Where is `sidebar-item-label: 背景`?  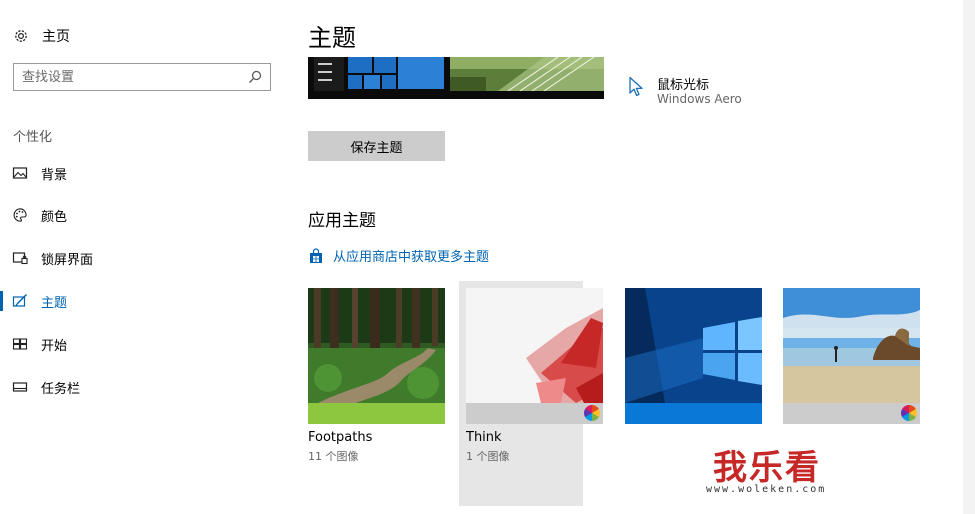
sidebar-item-label: 背景 is located at coordinates (54, 175).